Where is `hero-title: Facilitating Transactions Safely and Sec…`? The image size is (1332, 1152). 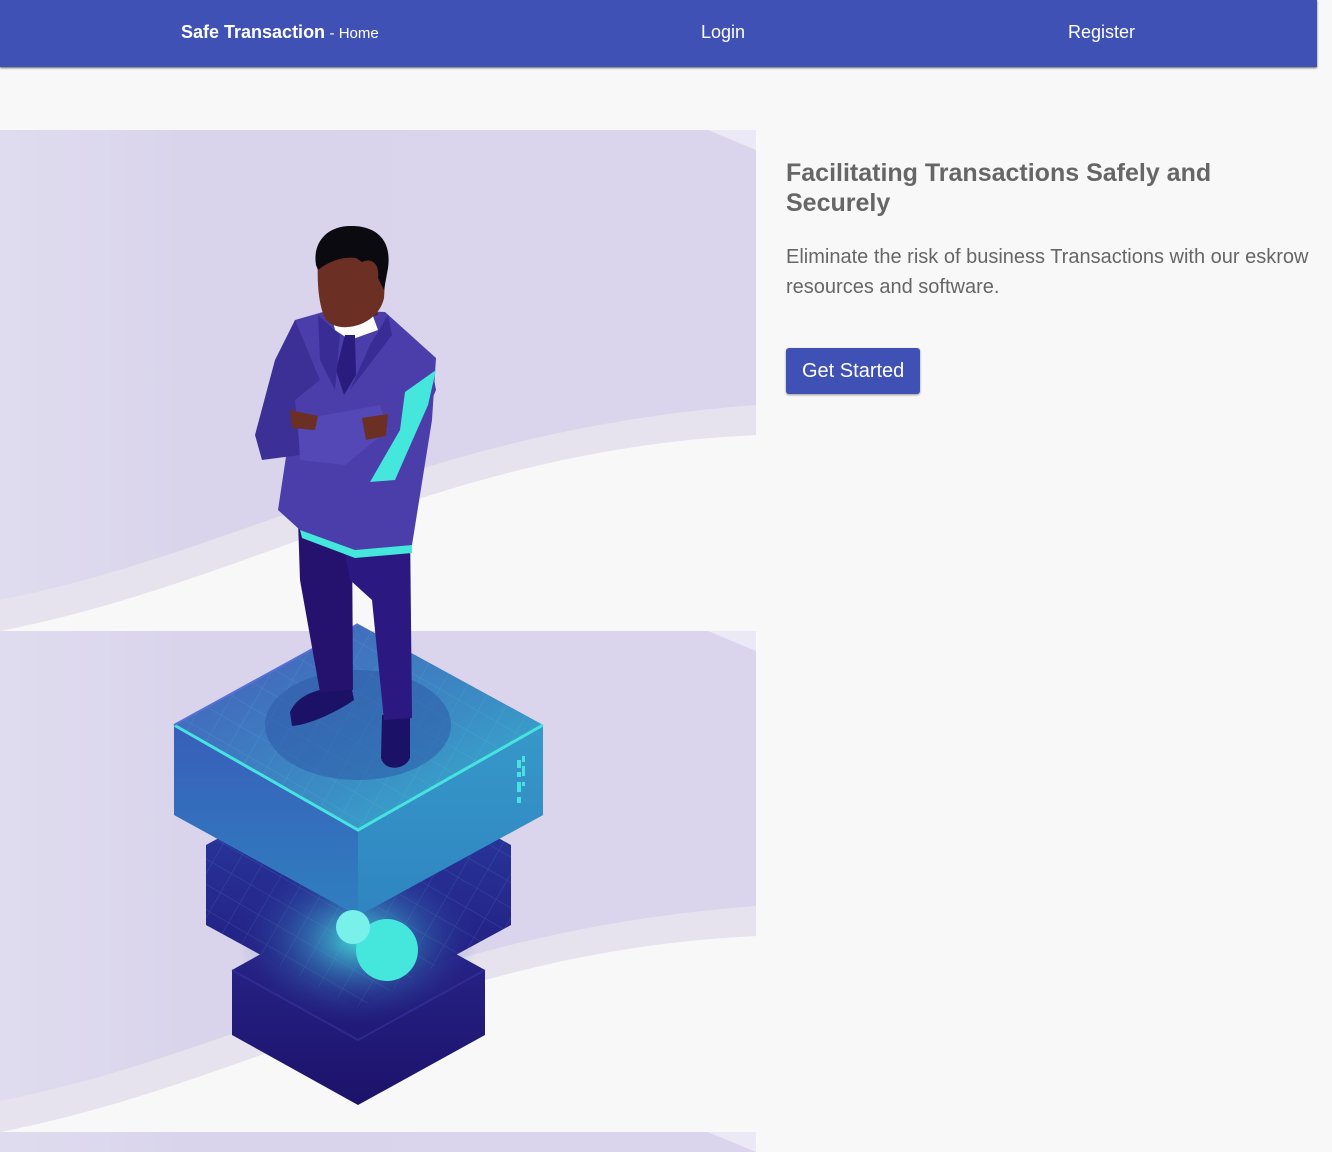 hero-title: Facilitating Transactions Safely and Sec… is located at coordinates (999, 188).